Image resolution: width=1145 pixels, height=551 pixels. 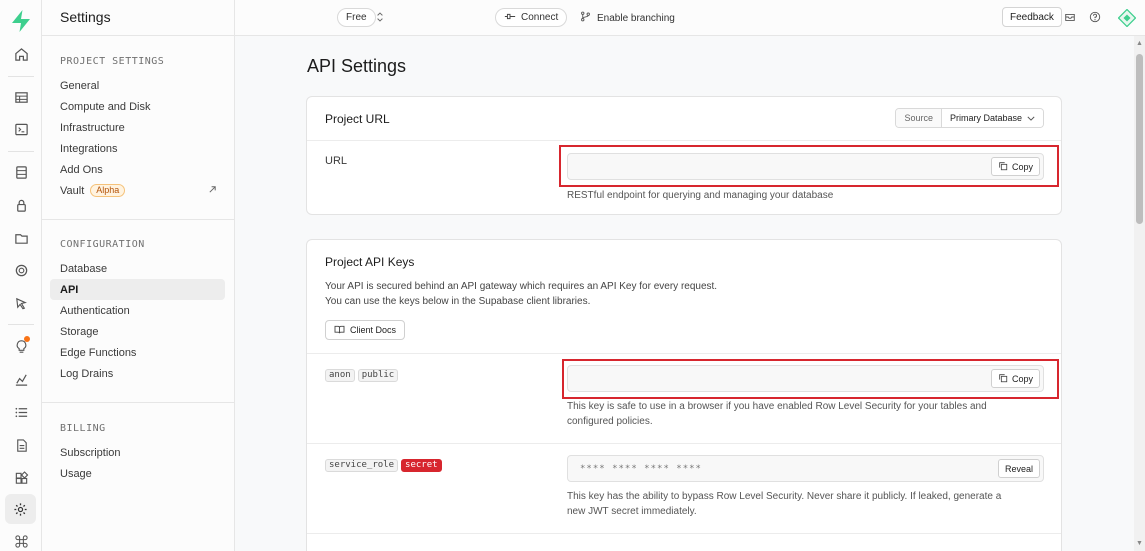 What do you see at coordinates (357, 119) in the screenshot?
I see `project-url-title: Project URL` at bounding box center [357, 119].